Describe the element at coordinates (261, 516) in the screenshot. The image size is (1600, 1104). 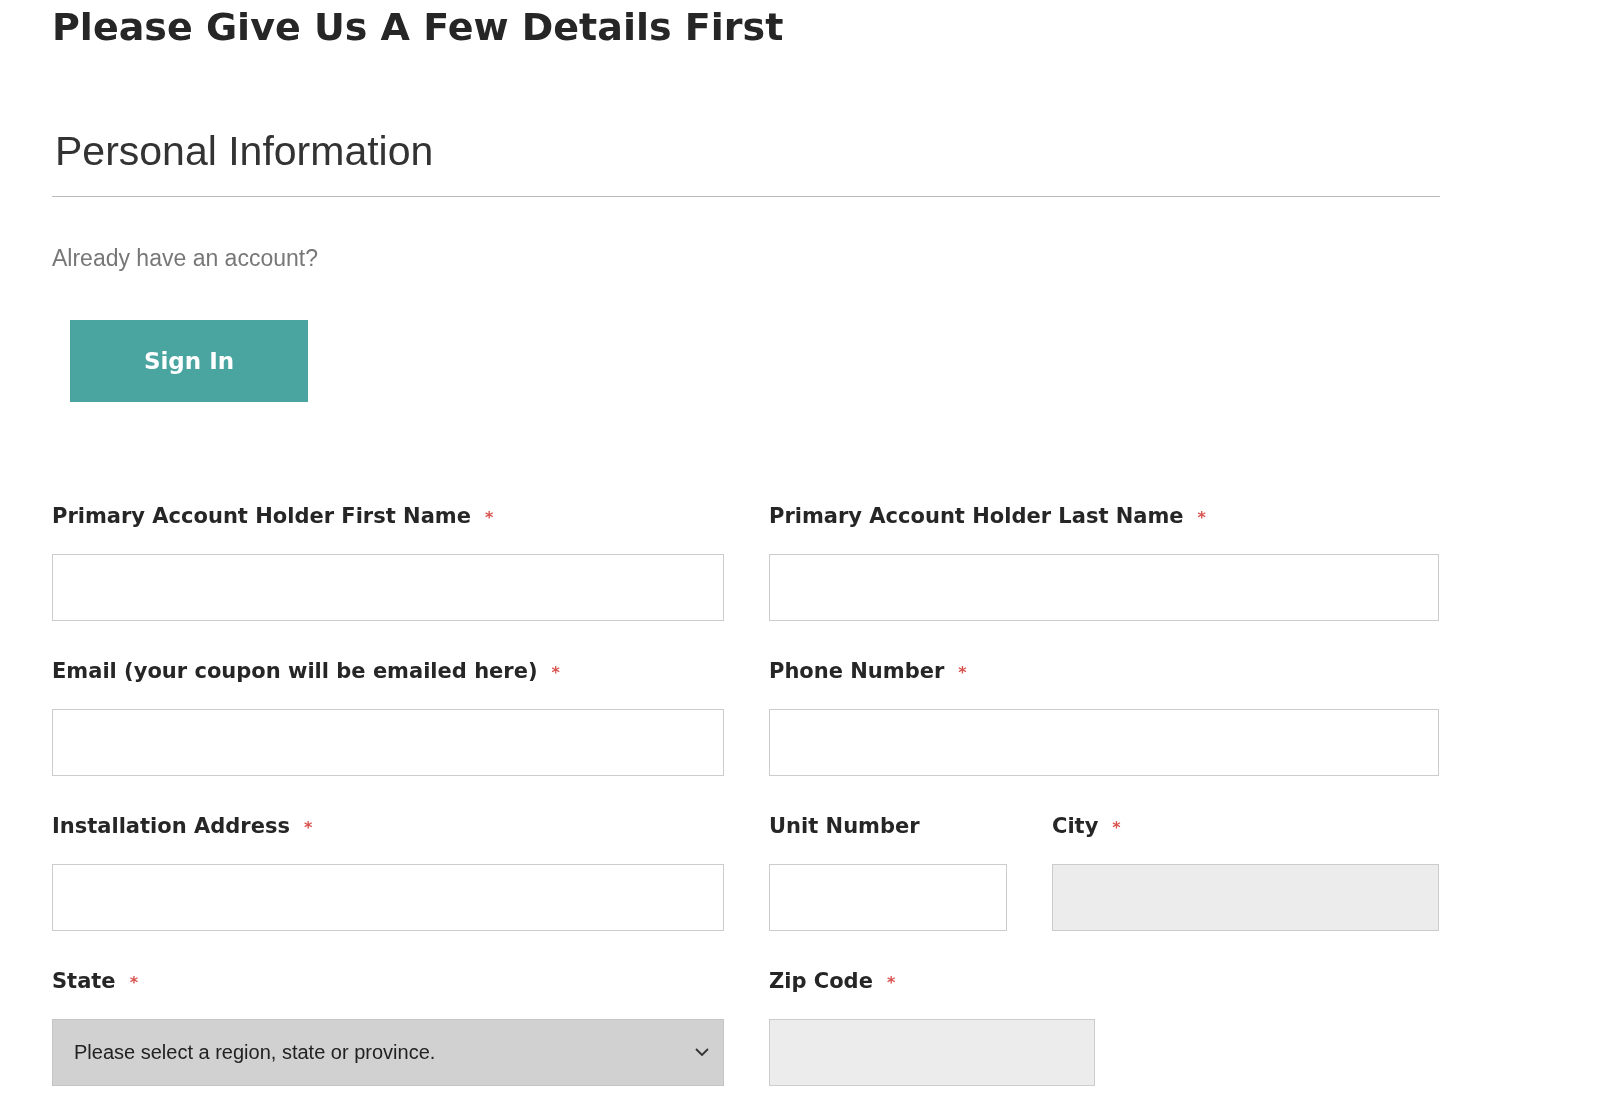
I see `field-label: Primary Account Holder First Name` at that location.